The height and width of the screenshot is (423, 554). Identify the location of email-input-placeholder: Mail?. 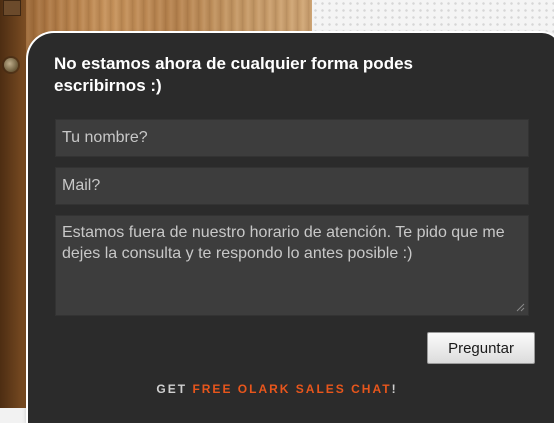
(81, 185).